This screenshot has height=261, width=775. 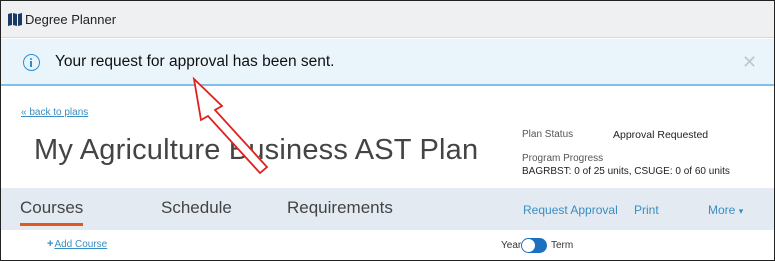 What do you see at coordinates (31, 62) in the screenshot?
I see `info-icon` at bounding box center [31, 62].